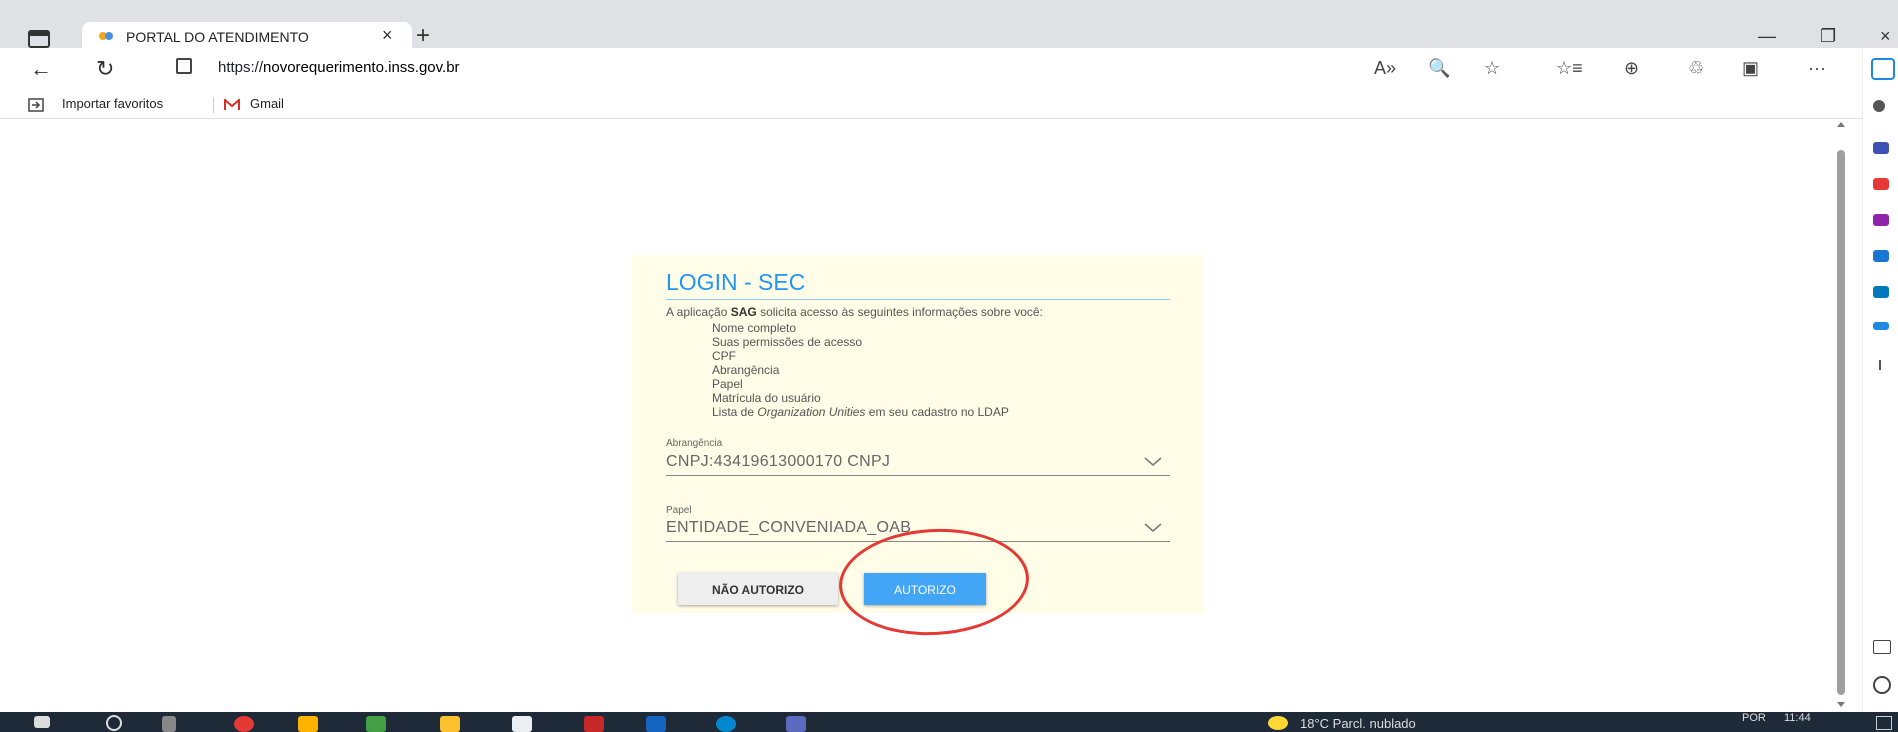  Describe the element at coordinates (39, 39) in the screenshot. I see `tab-actions-icon` at that location.